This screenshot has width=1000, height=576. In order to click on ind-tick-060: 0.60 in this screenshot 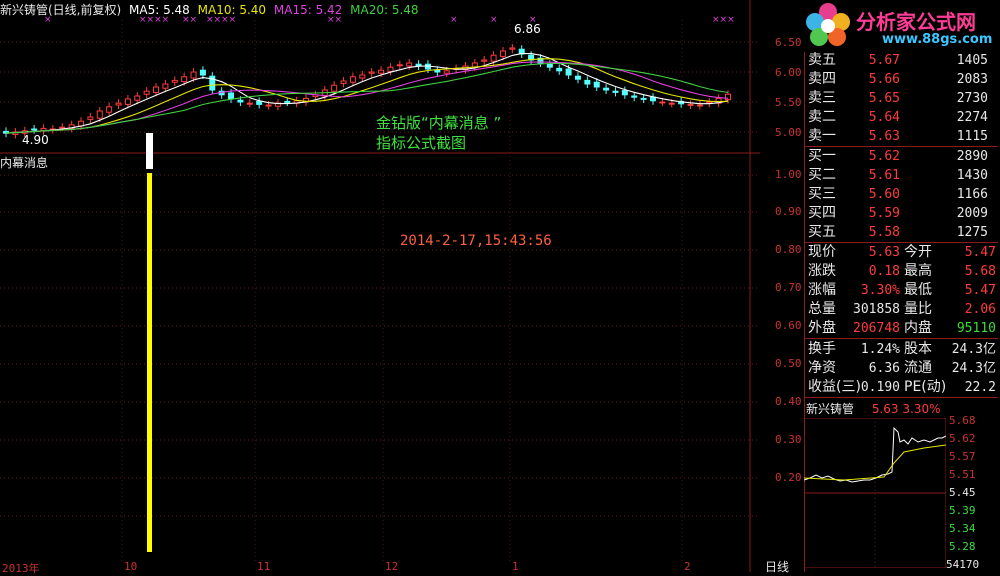, I will do `click(788, 325)`.